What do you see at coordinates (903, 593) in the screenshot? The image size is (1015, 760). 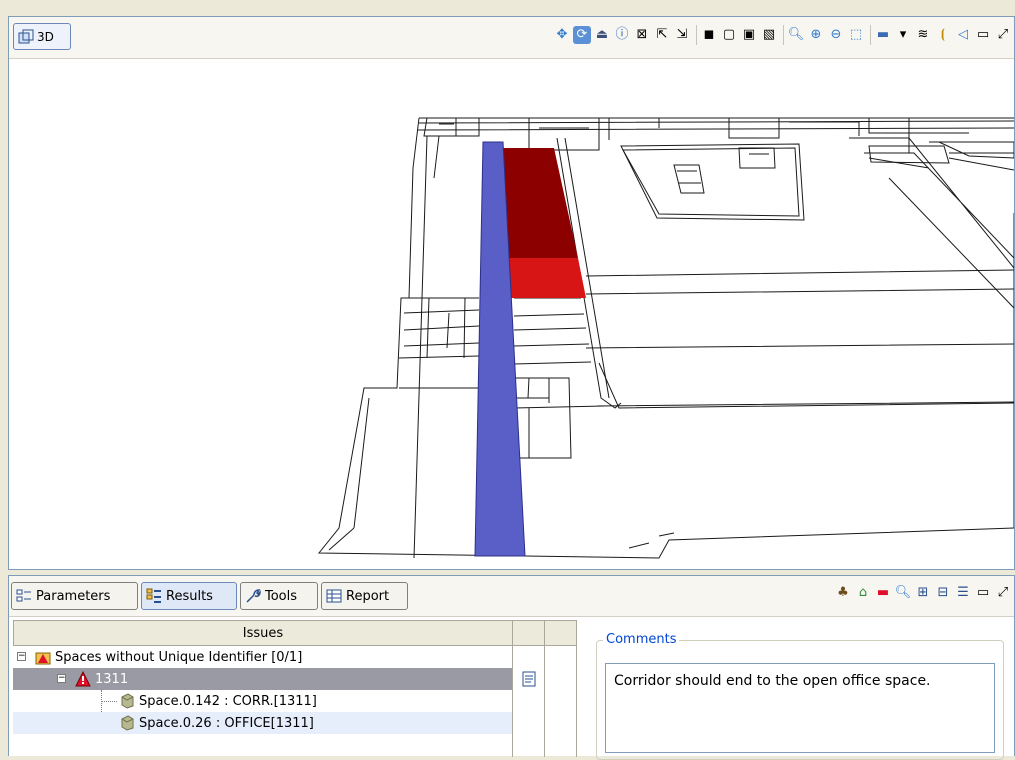 I see `search-icon: 🔍︎` at bounding box center [903, 593].